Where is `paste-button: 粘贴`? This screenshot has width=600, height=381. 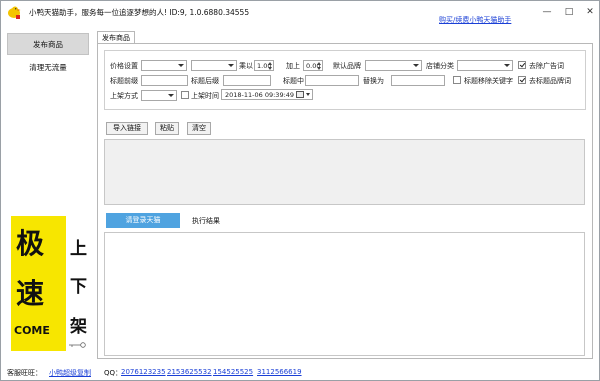
paste-button: 粘贴 is located at coordinates (167, 128).